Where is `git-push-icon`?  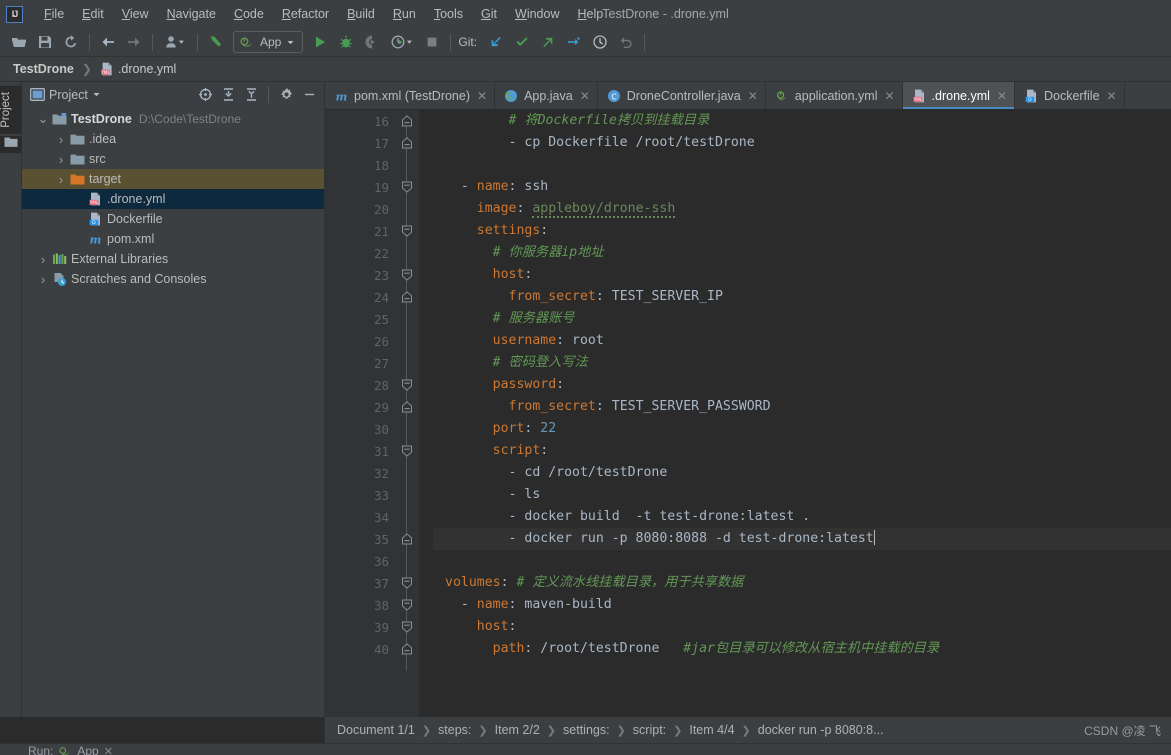 git-push-icon is located at coordinates (548, 42).